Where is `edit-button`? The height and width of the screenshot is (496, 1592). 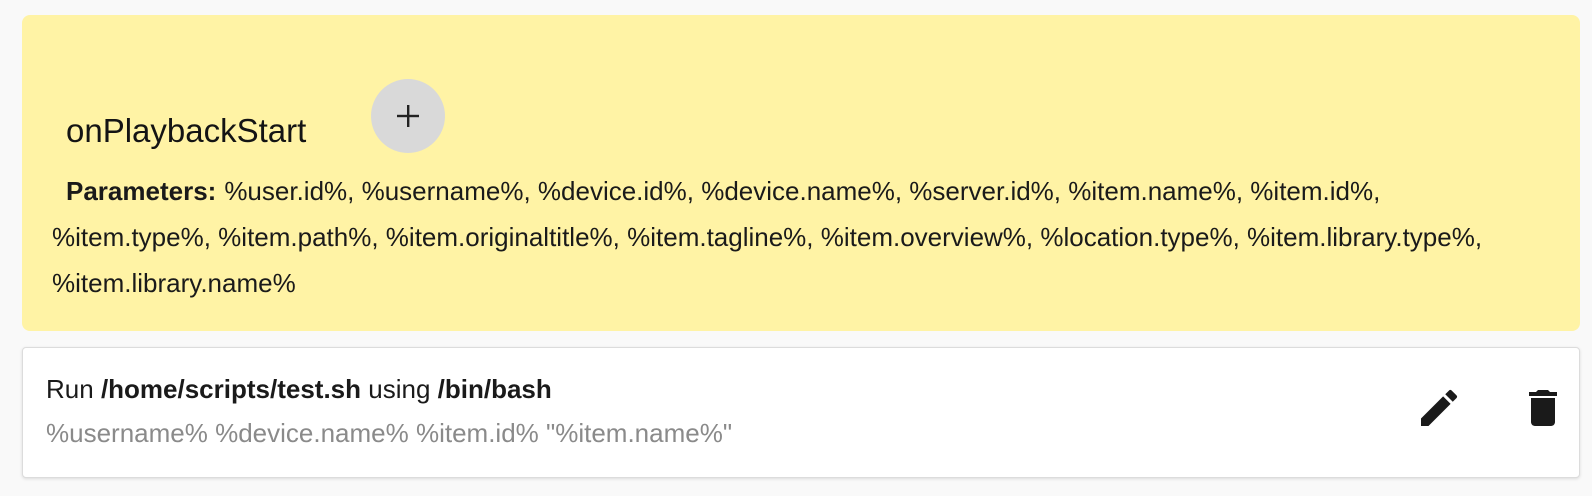
edit-button is located at coordinates (1439, 408).